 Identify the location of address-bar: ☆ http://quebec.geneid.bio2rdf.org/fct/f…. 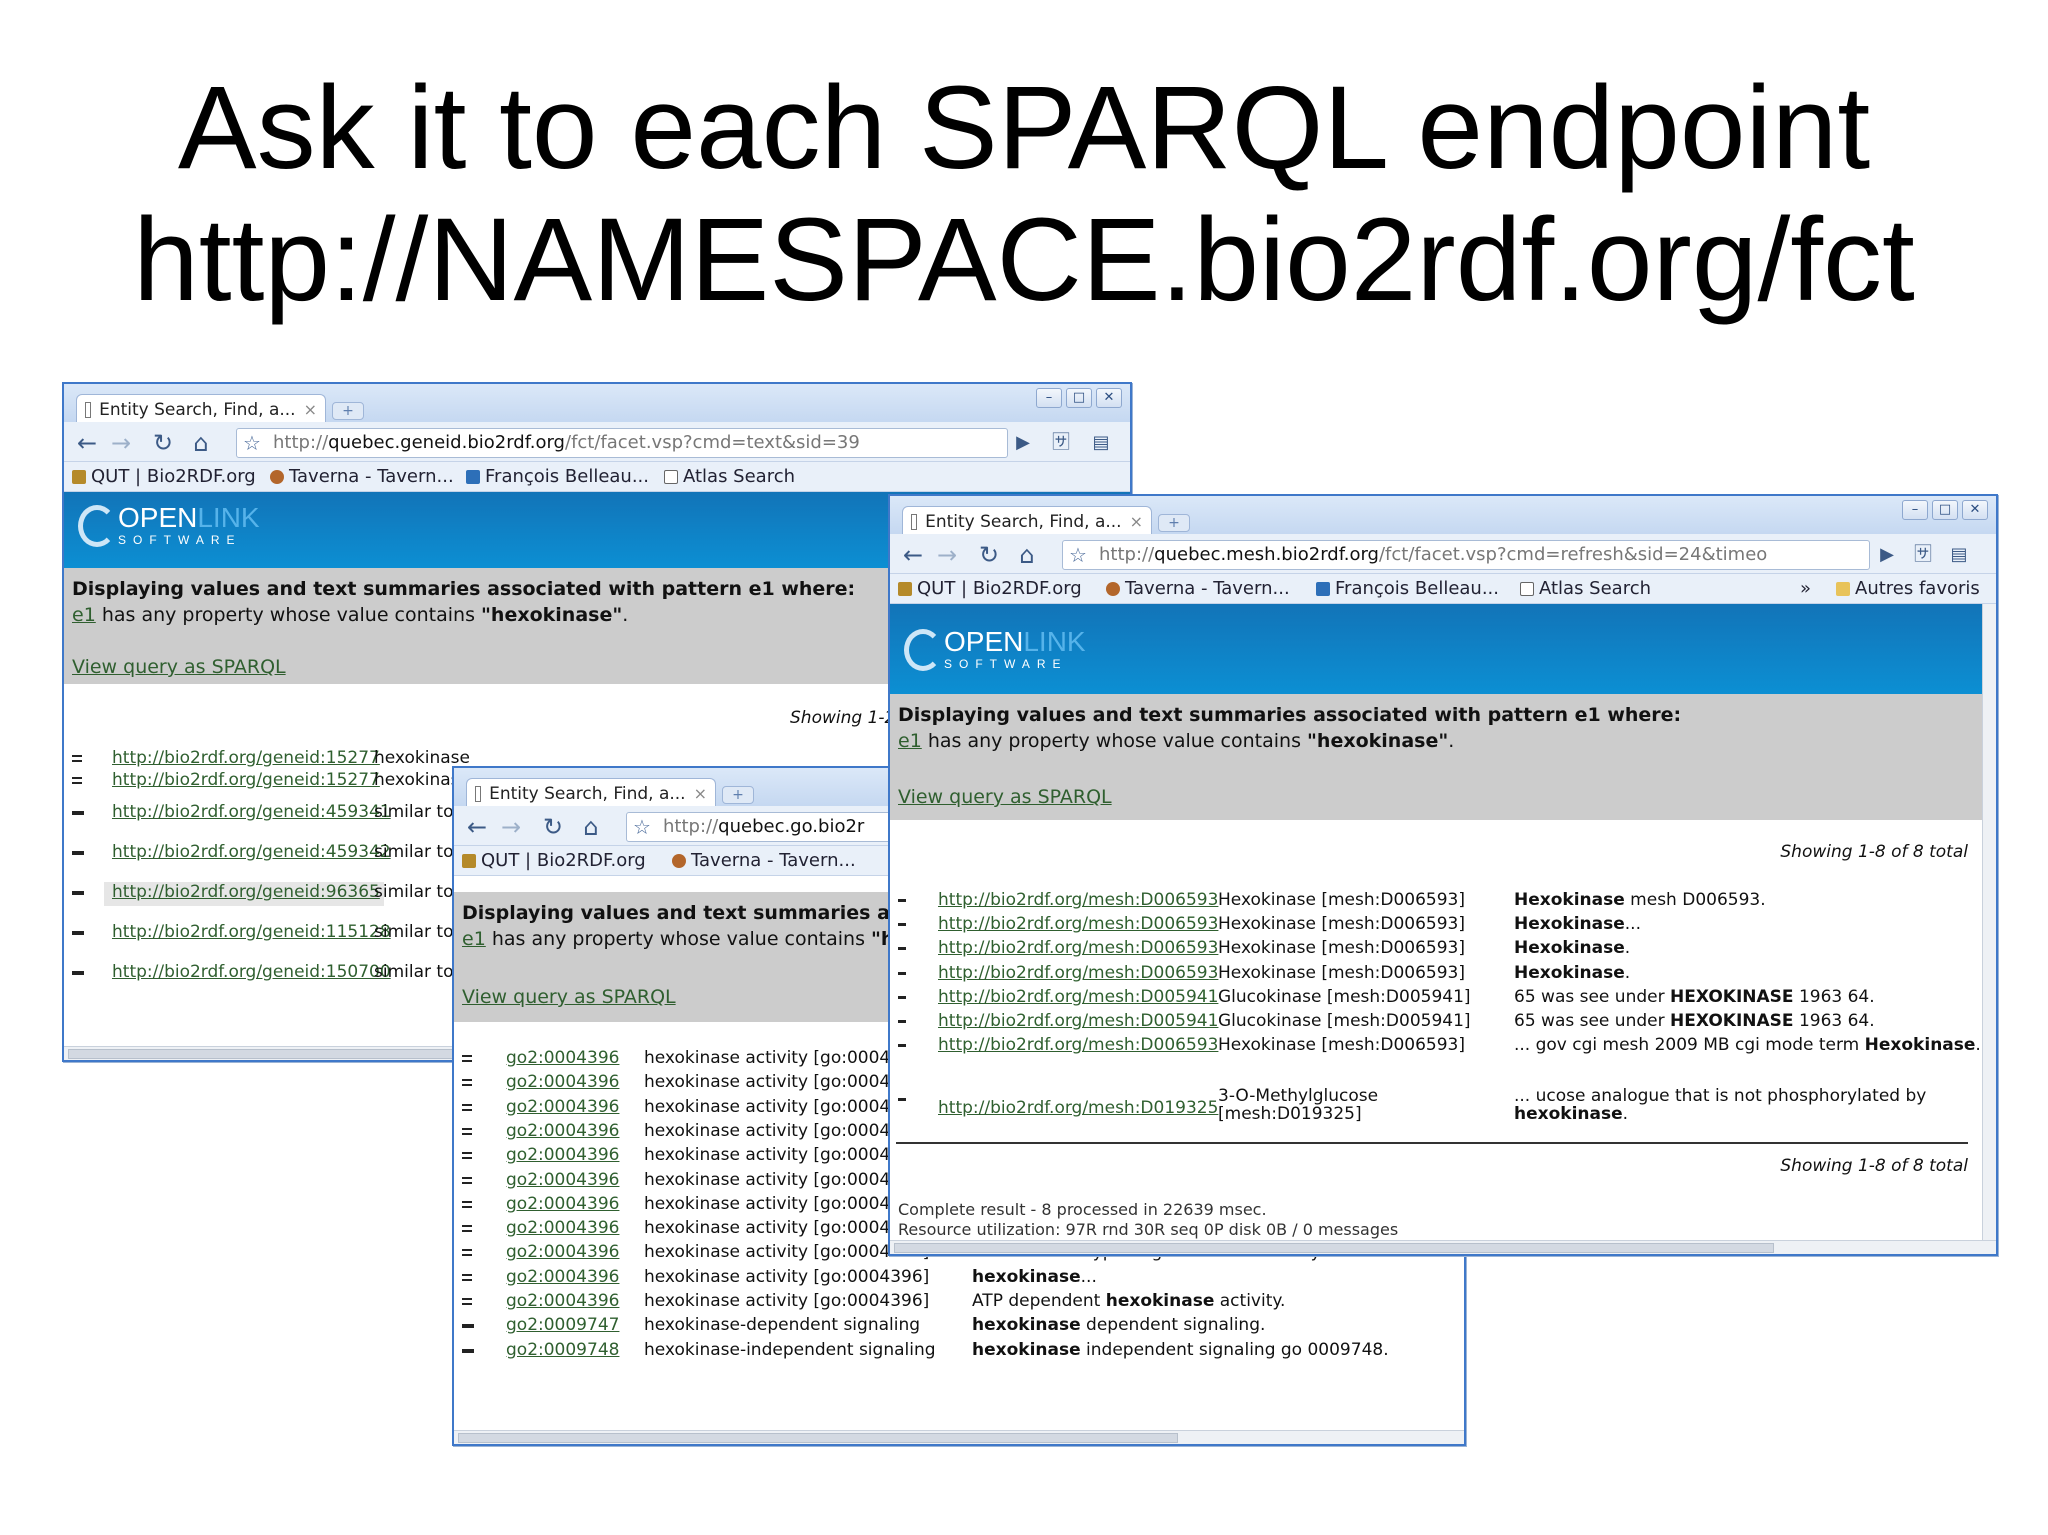
(622, 443).